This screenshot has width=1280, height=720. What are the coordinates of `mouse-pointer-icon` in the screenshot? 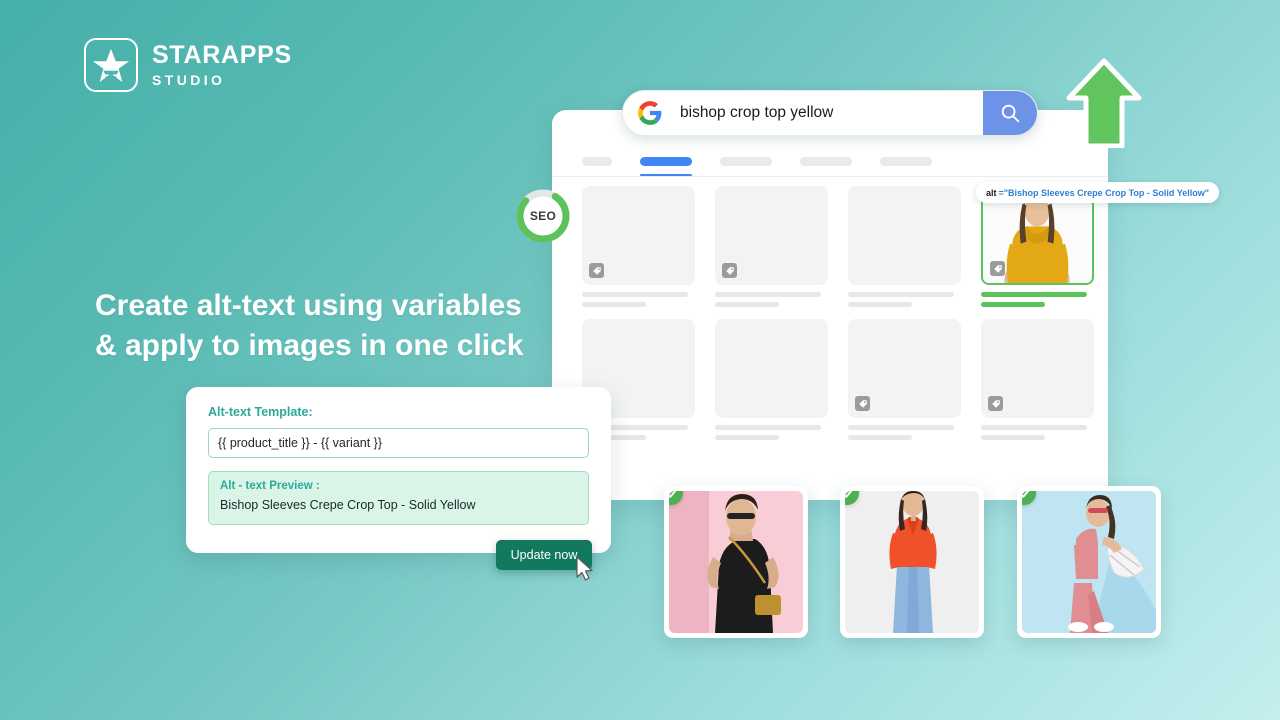 It's located at (584, 568).